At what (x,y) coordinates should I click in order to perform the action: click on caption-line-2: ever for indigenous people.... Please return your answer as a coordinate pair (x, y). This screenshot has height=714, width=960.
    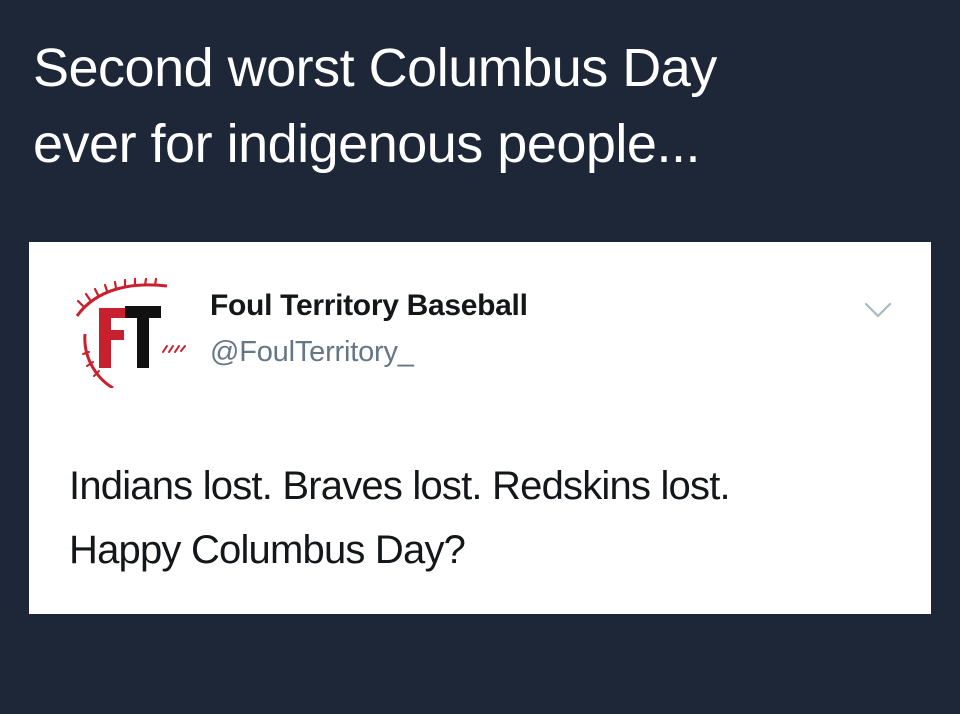
    Looking at the image, I should click on (366, 144).